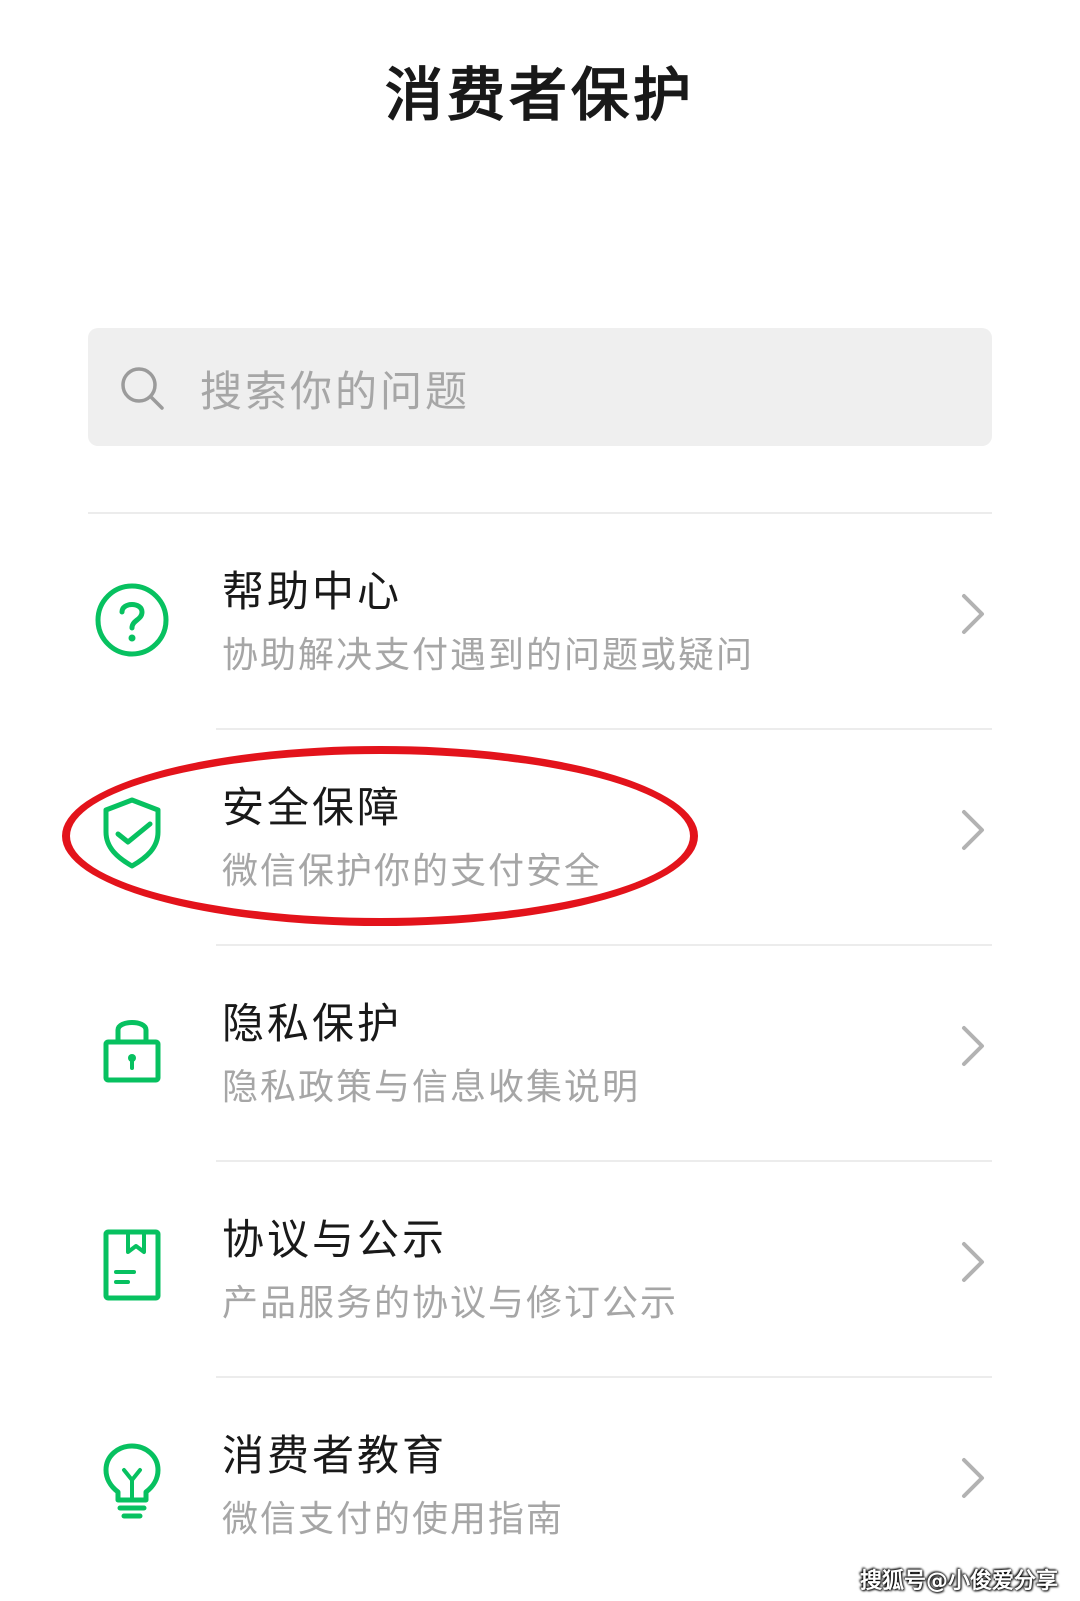 Image resolution: width=1080 pixels, height=1601 pixels. I want to click on menu-item-desc: 协助解决支付遇到的问题或疑问, so click(488, 655).